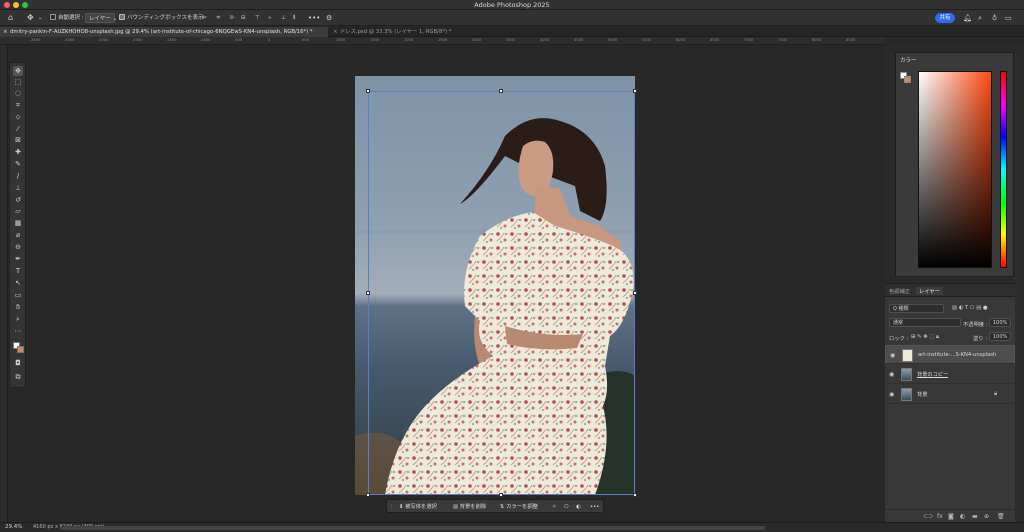  I want to click on adjustment-layer-icon: ◐, so click(962, 516).